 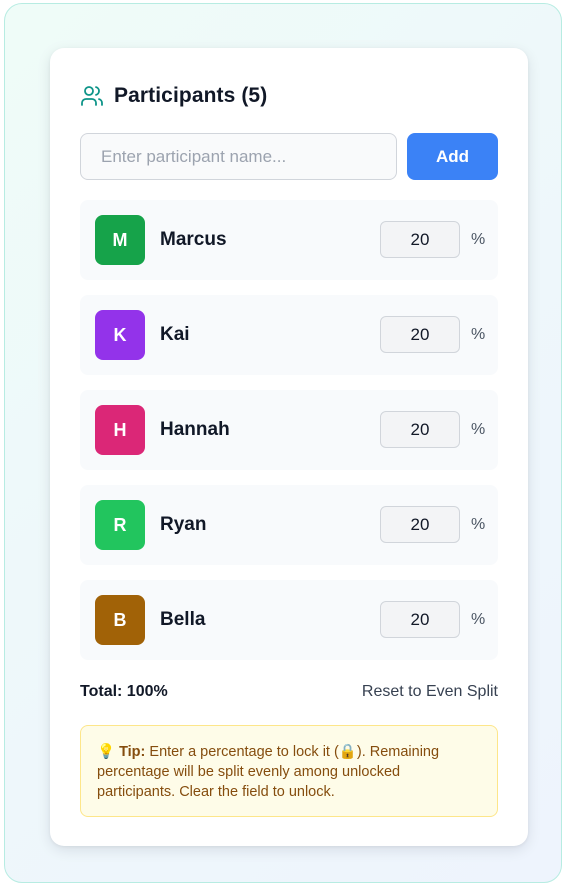 What do you see at coordinates (183, 524) in the screenshot?
I see `participant-name: Ryan` at bounding box center [183, 524].